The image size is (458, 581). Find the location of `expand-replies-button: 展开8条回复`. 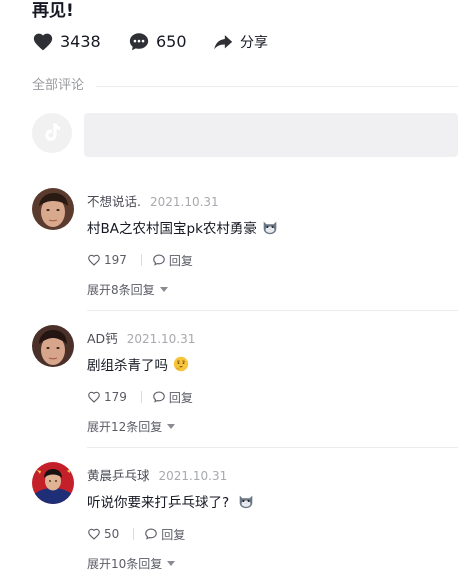

expand-replies-button: 展开8条回复 is located at coordinates (127, 289).